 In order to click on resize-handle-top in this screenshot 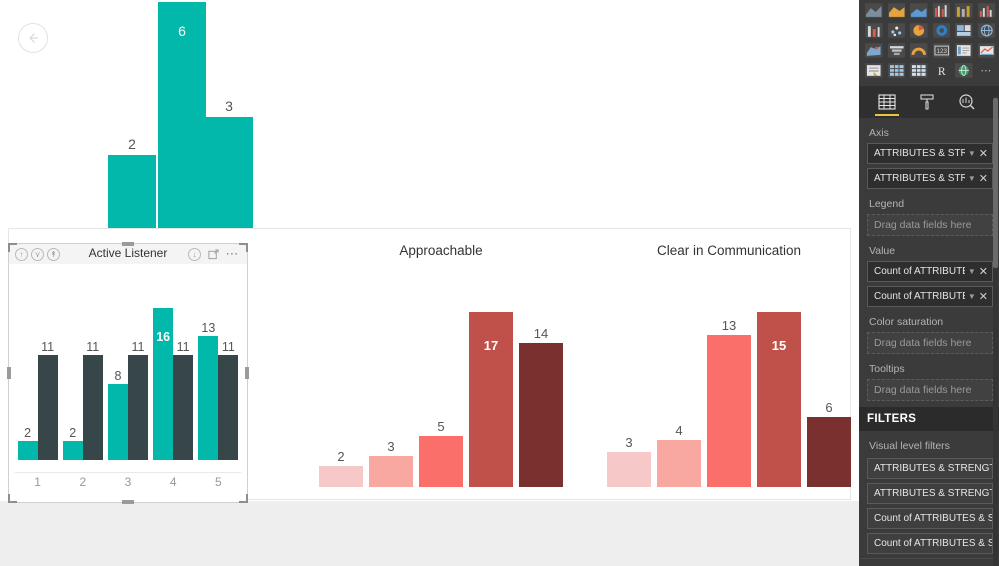, I will do `click(128, 244)`.